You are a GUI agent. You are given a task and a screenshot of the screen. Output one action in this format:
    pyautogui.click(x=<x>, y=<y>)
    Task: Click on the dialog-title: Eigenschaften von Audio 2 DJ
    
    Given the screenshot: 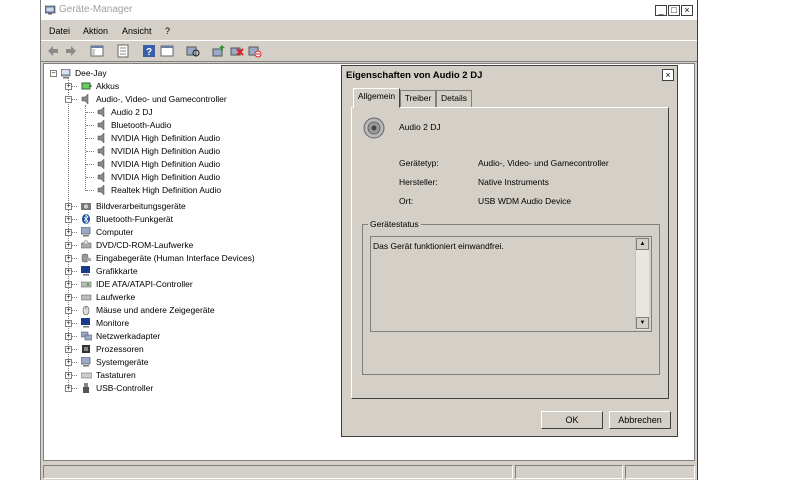 What is the action you would take?
    pyautogui.click(x=414, y=75)
    